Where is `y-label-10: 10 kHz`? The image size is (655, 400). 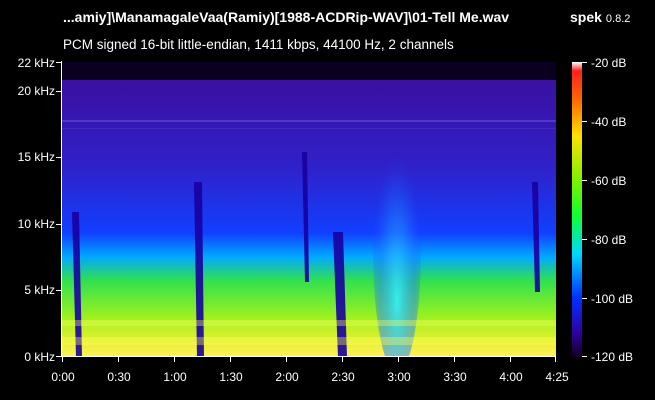 y-label-10: 10 kHz is located at coordinates (36, 224).